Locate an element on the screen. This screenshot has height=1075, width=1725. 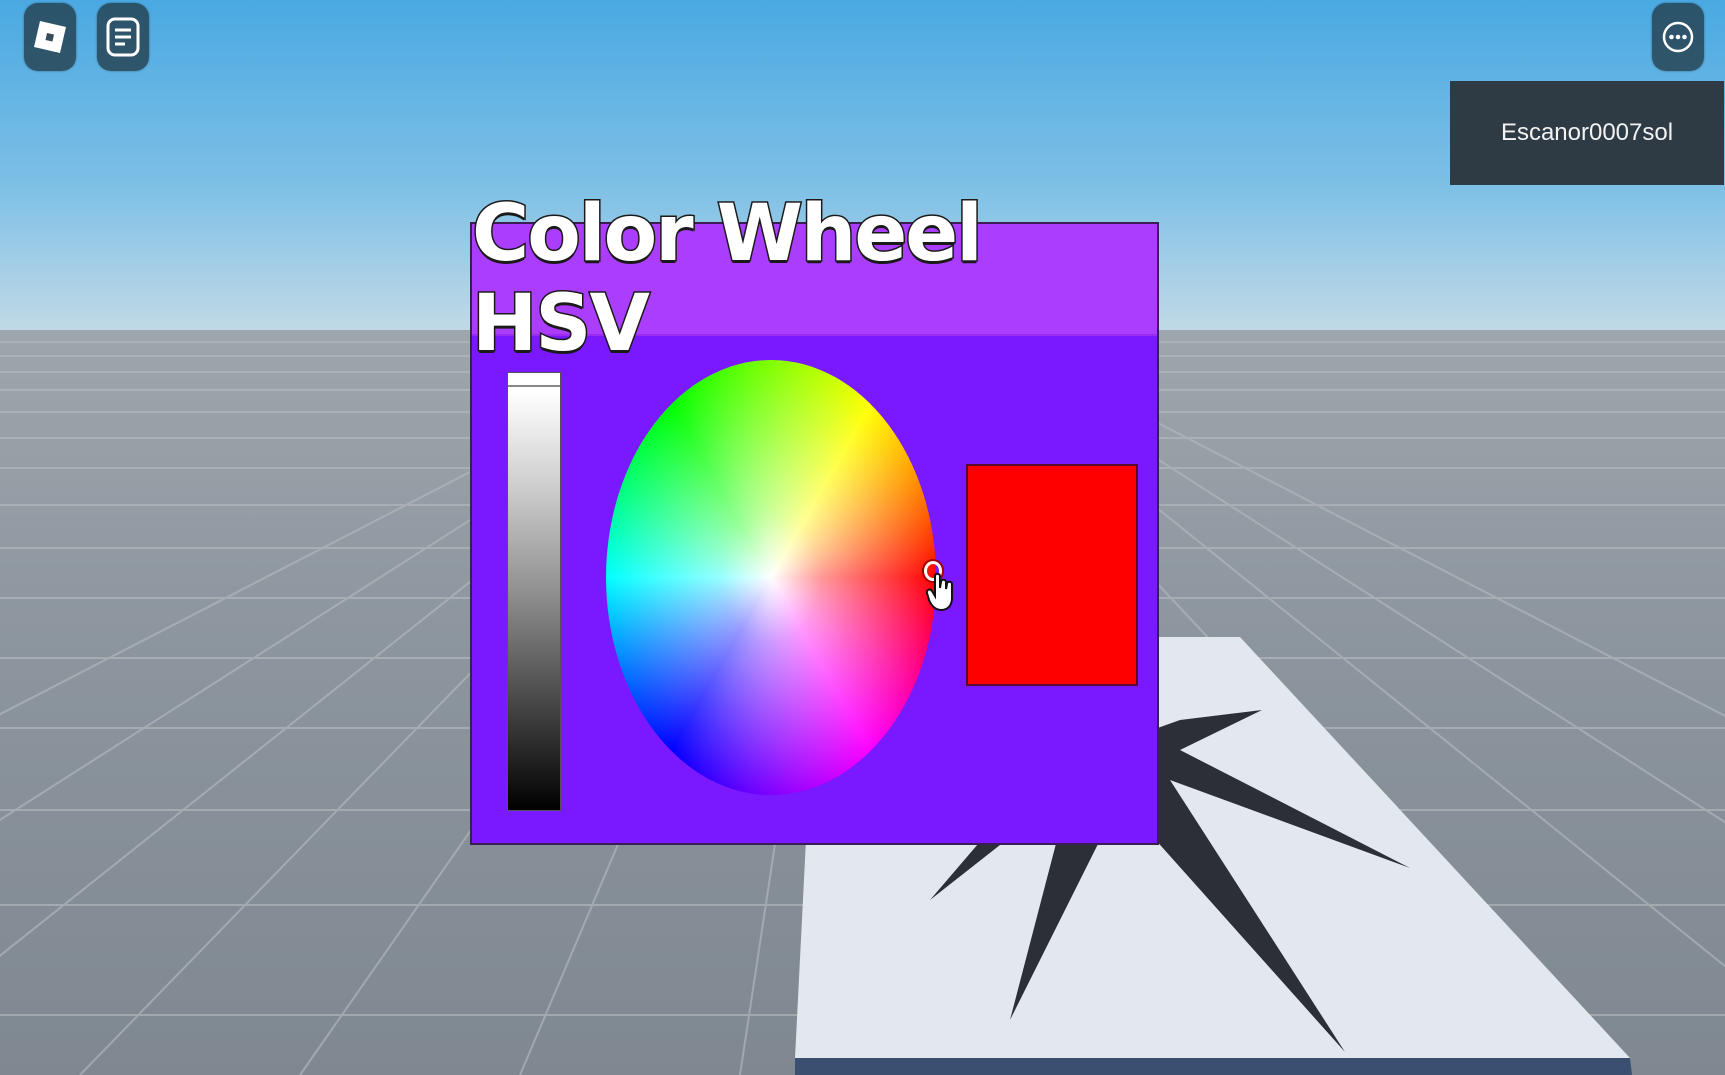
player-list-entry: Escanor0007sol is located at coordinates (1587, 133).